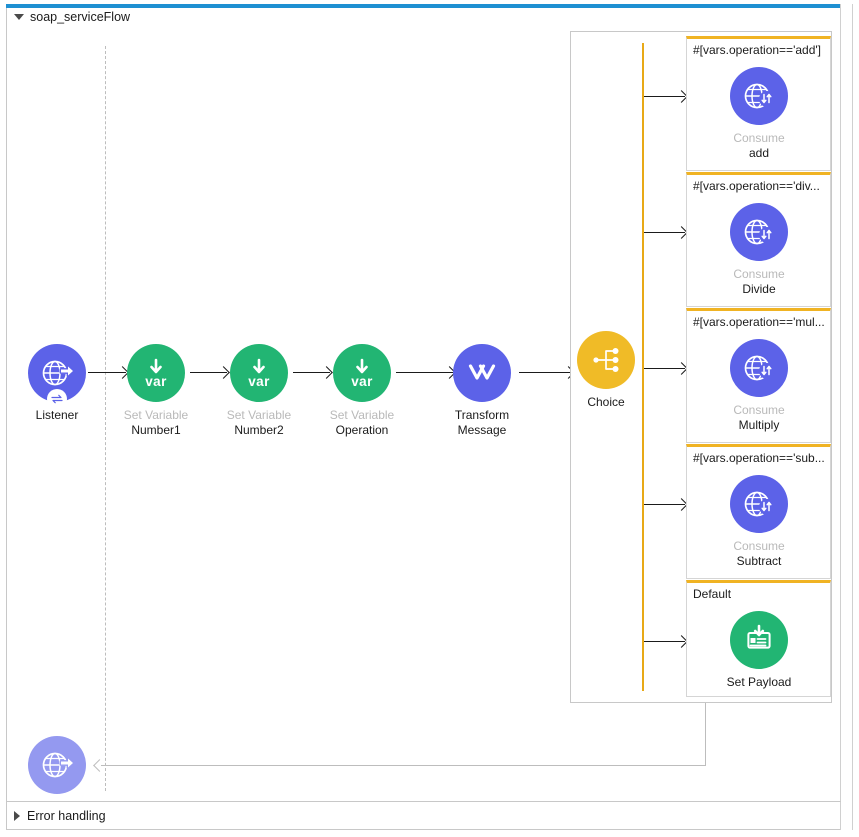 This screenshot has height=837, width=859. What do you see at coordinates (759, 289) in the screenshot?
I see `node-label: Divide` at bounding box center [759, 289].